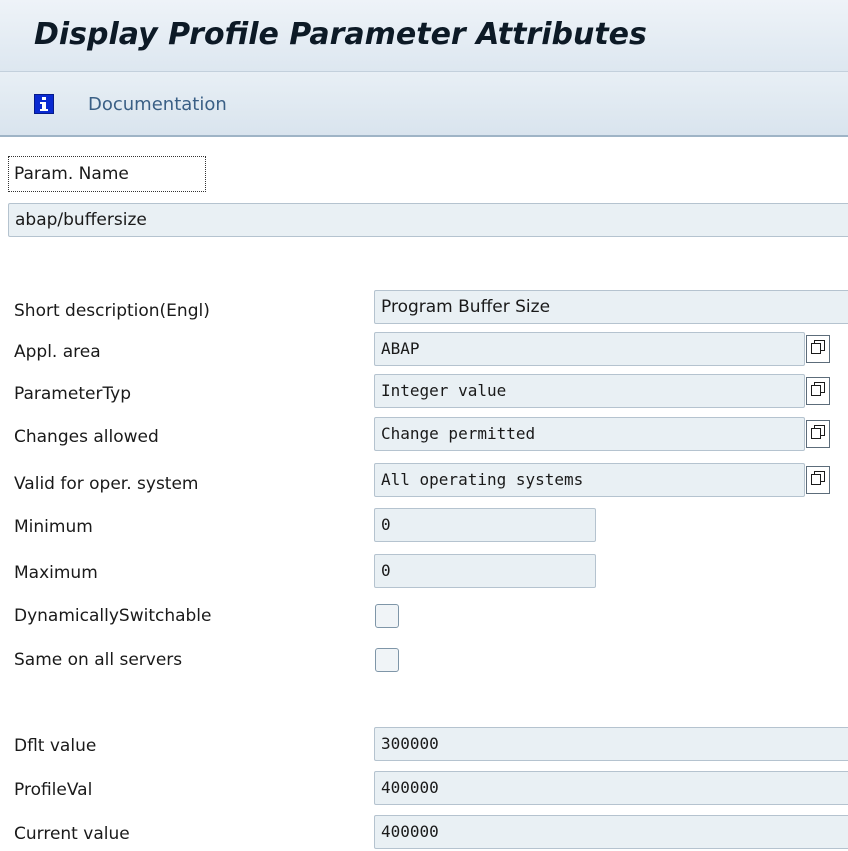 The width and height of the screenshot is (848, 851). What do you see at coordinates (112, 311) in the screenshot?
I see `short-description-label: Short description(Engl)` at bounding box center [112, 311].